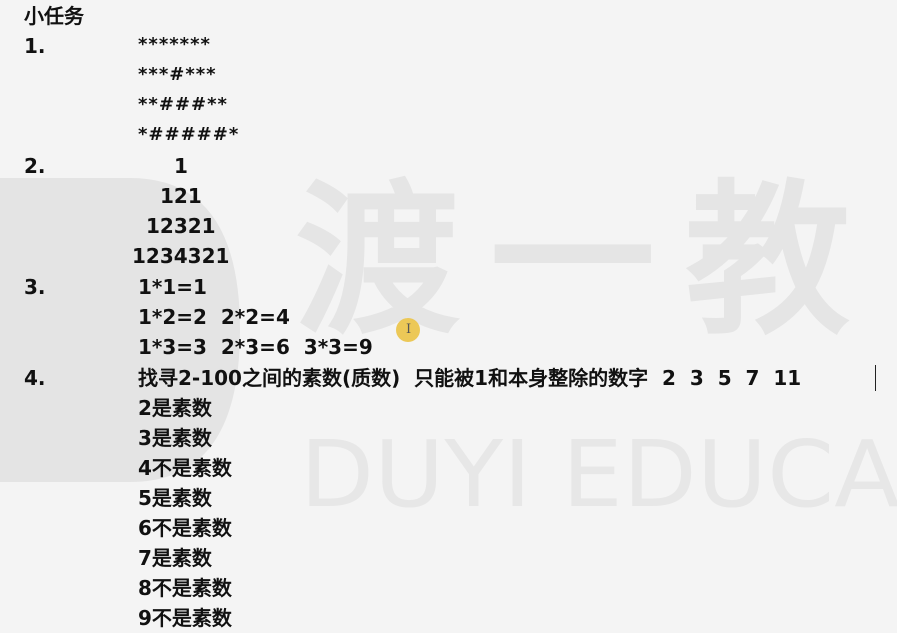  Describe the element at coordinates (172, 287) in the screenshot. I see `task-3-line-1: 1*1=1` at that location.